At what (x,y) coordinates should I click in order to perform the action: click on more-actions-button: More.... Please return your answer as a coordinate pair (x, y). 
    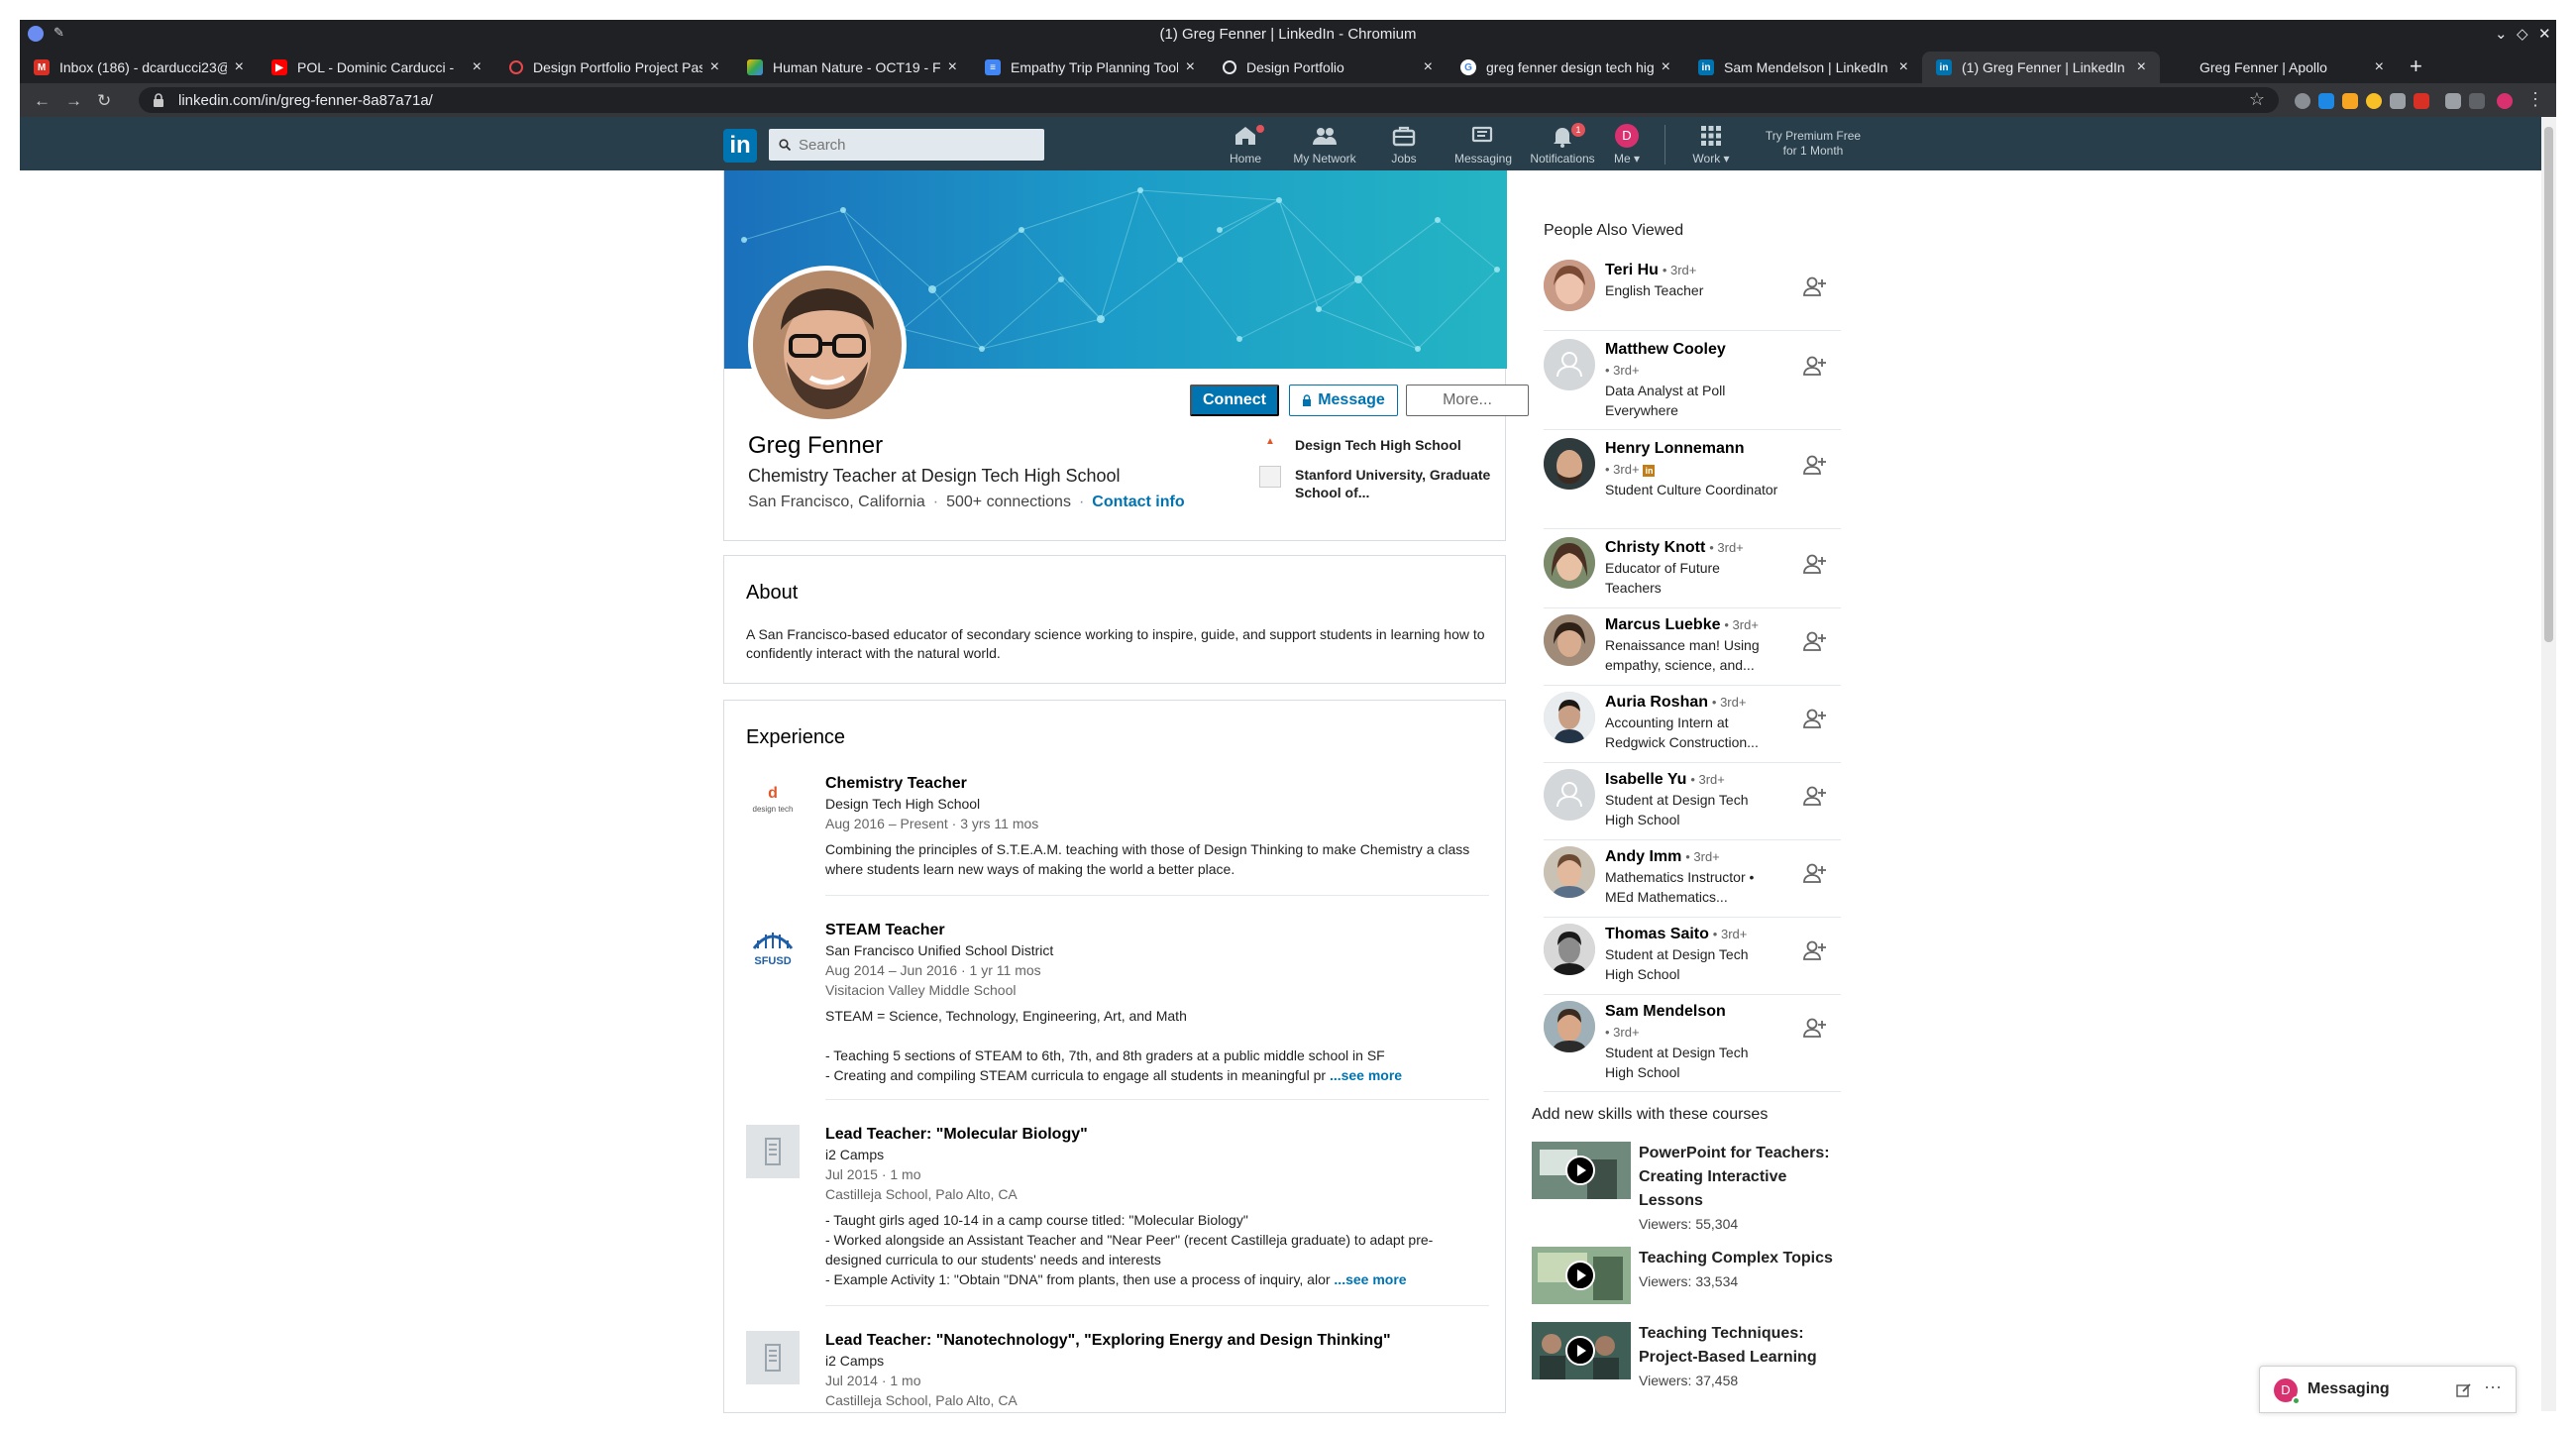
    Looking at the image, I should click on (1468, 400).